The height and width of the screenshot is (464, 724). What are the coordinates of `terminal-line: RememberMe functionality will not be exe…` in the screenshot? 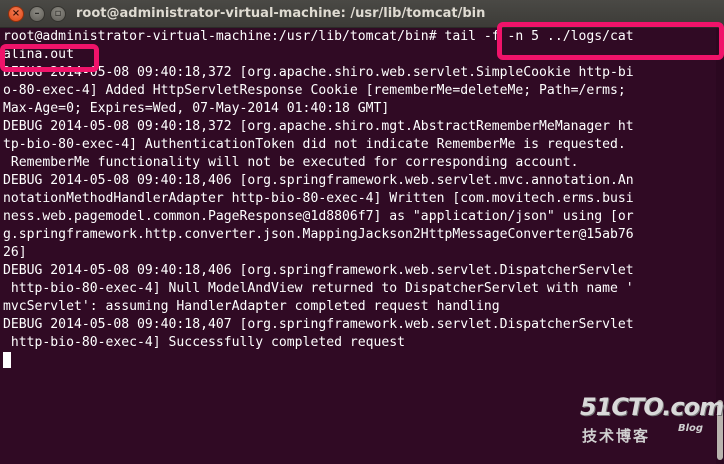 It's located at (291, 162).